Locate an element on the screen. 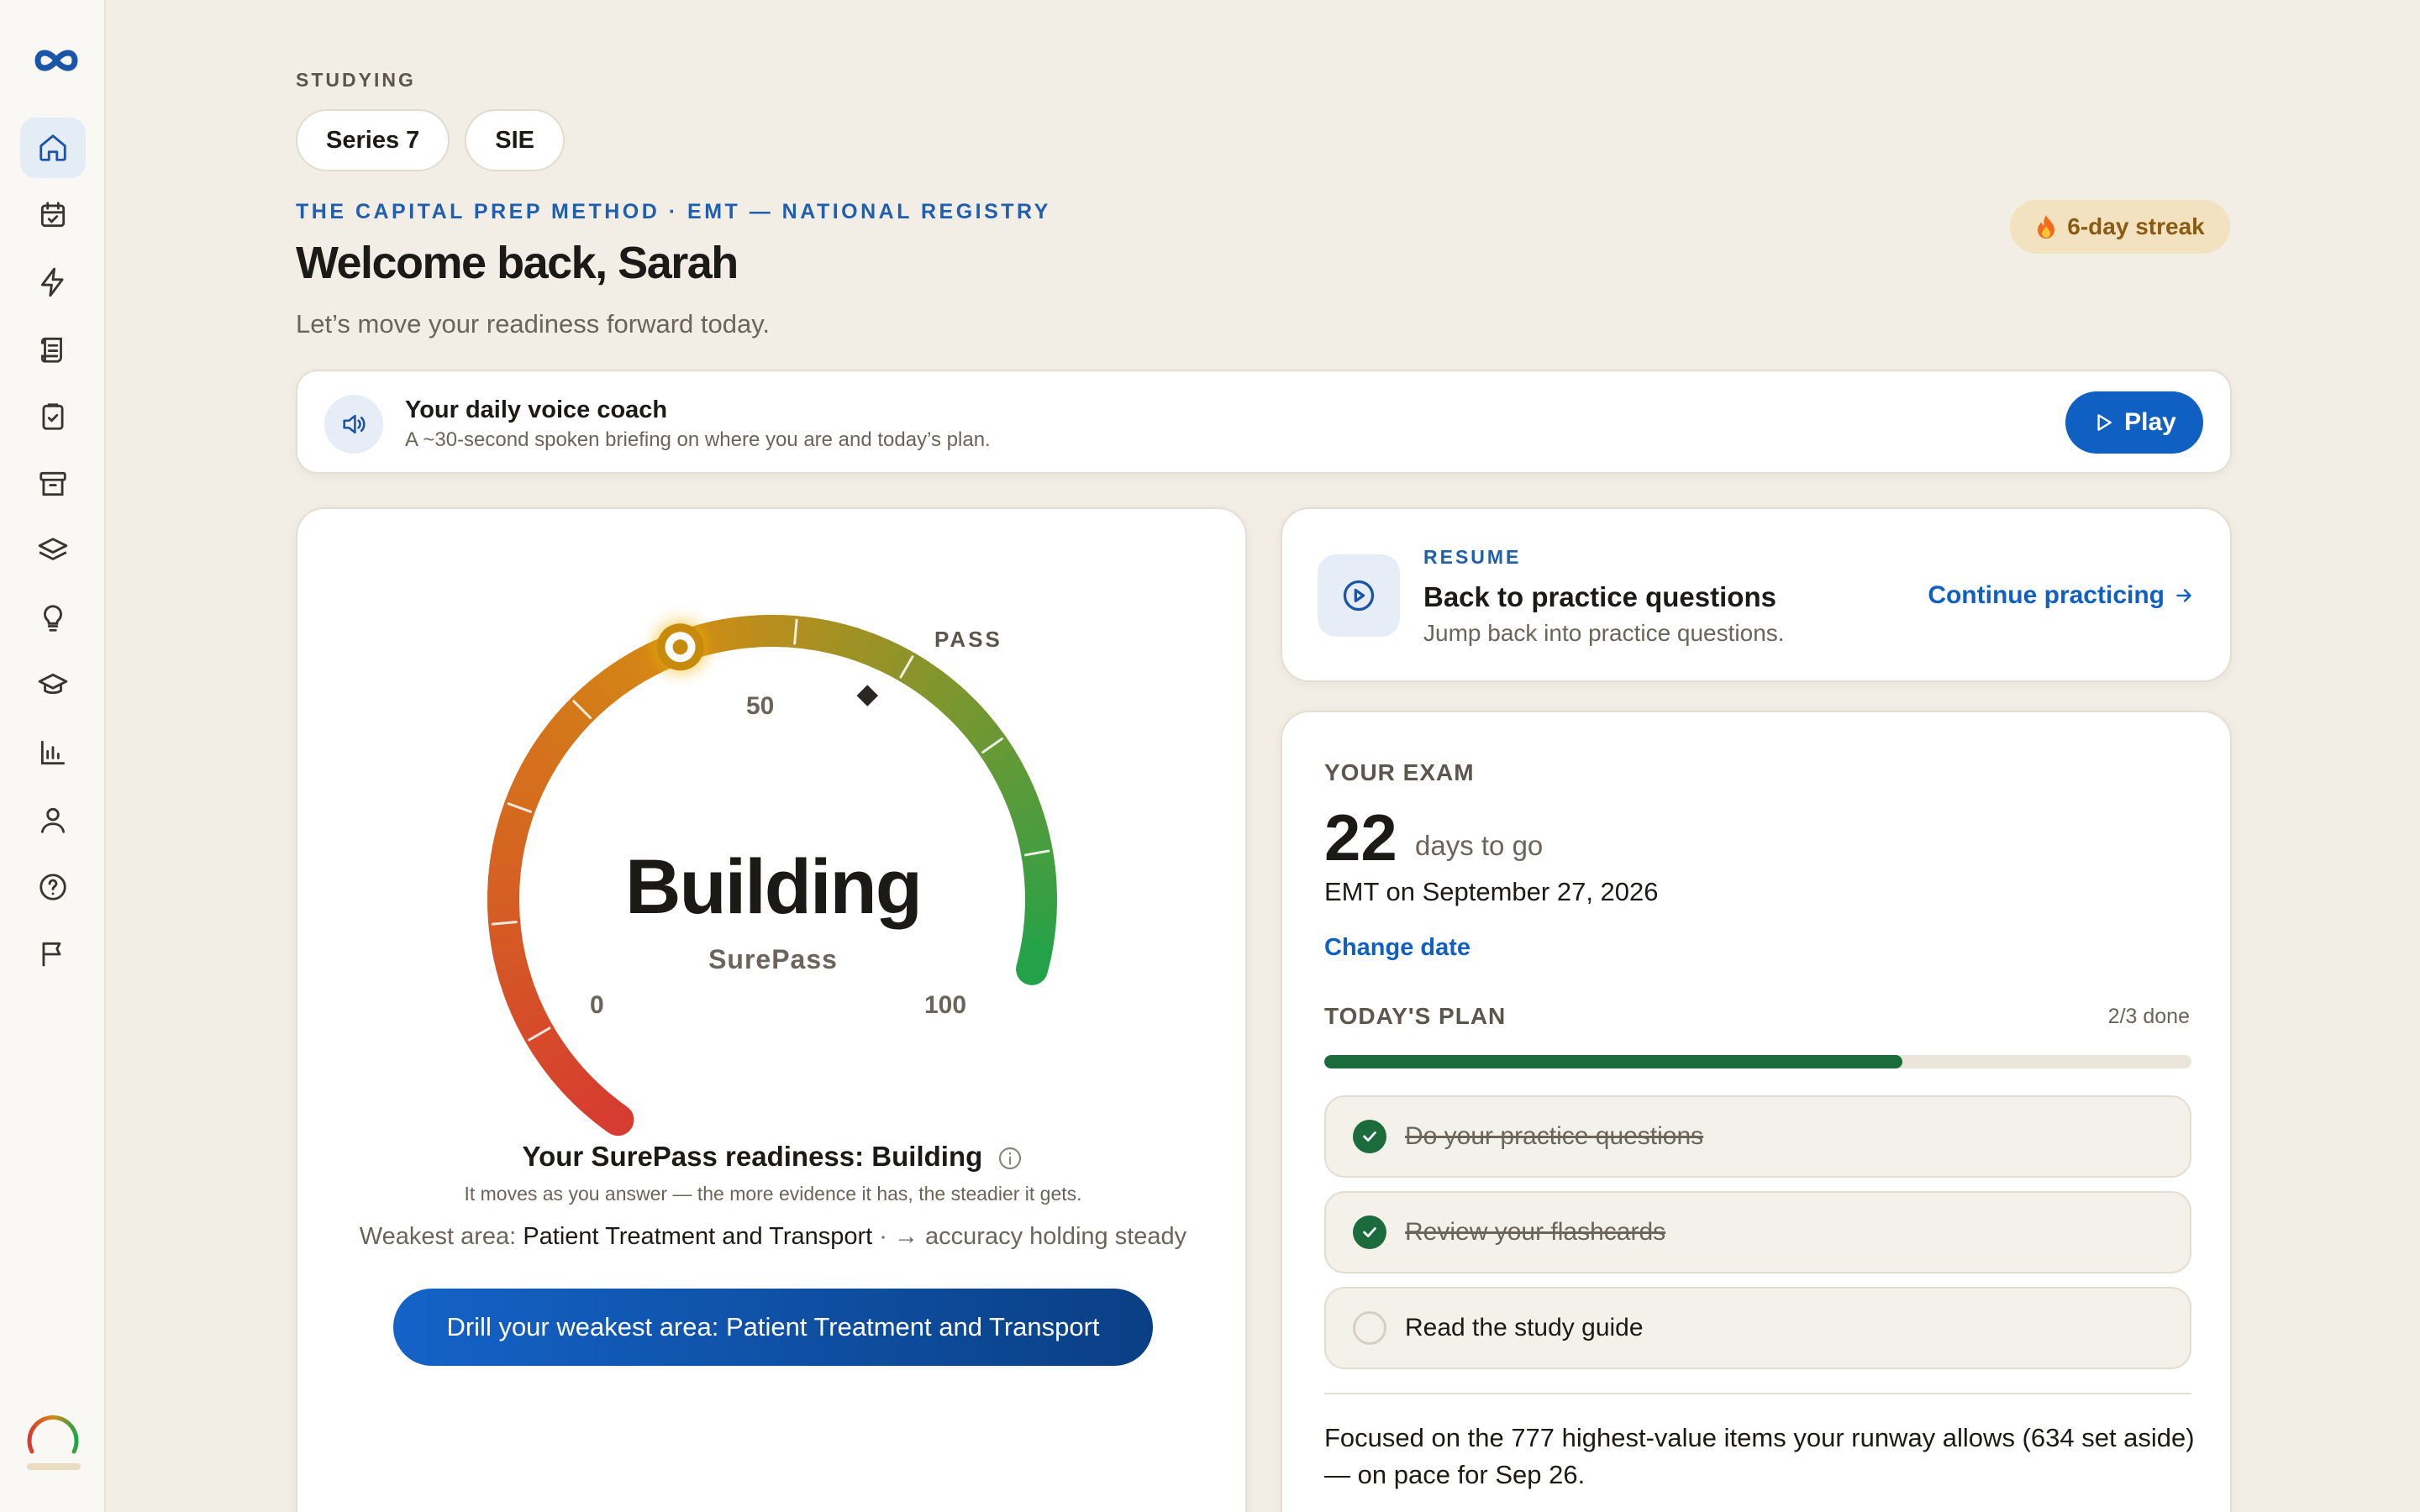 The width and height of the screenshot is (2420, 1512). sidebar-item-tests is located at coordinates (53, 416).